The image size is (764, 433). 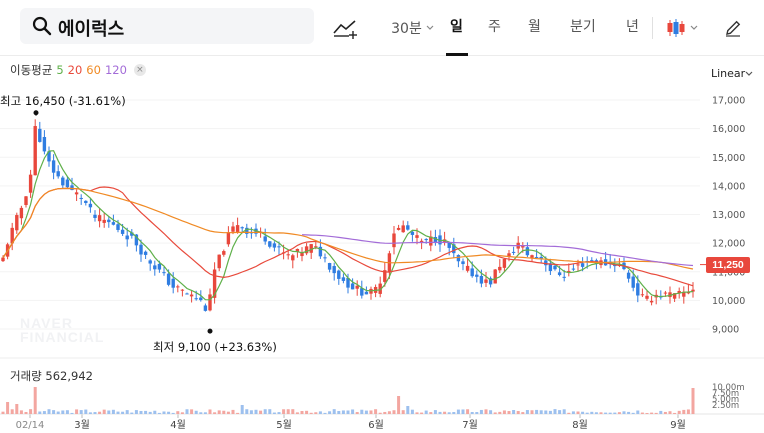 I want to click on tab-week: 주, so click(x=494, y=26).